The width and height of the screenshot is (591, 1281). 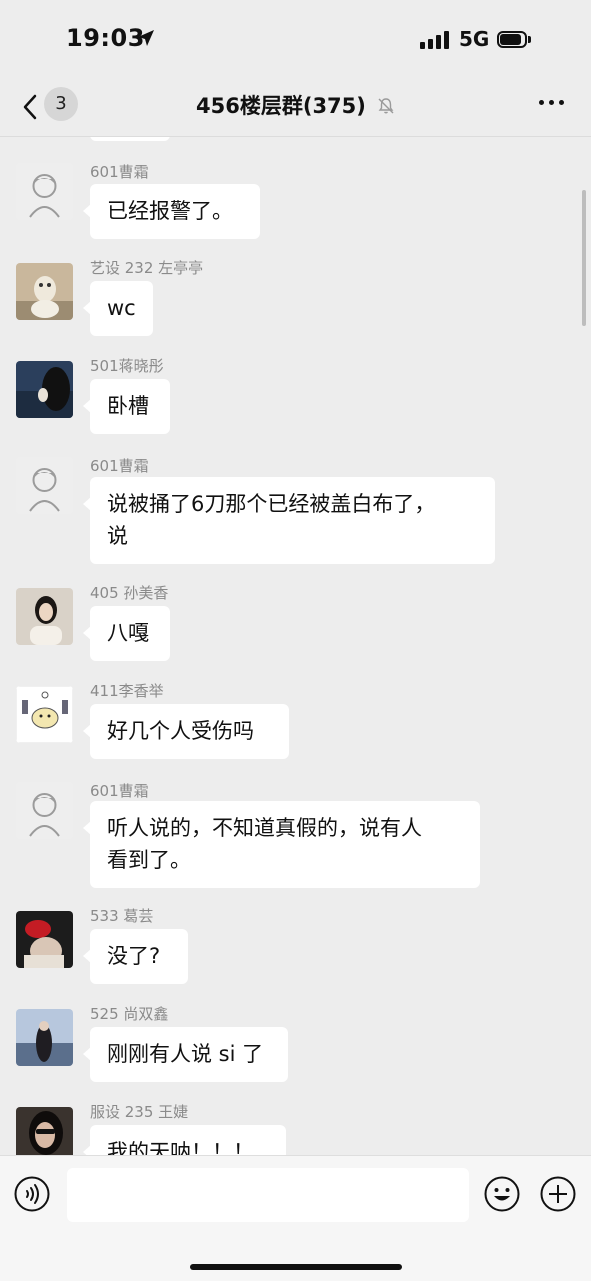 I want to click on message-bubble: 已经报警了。, so click(x=171, y=211).